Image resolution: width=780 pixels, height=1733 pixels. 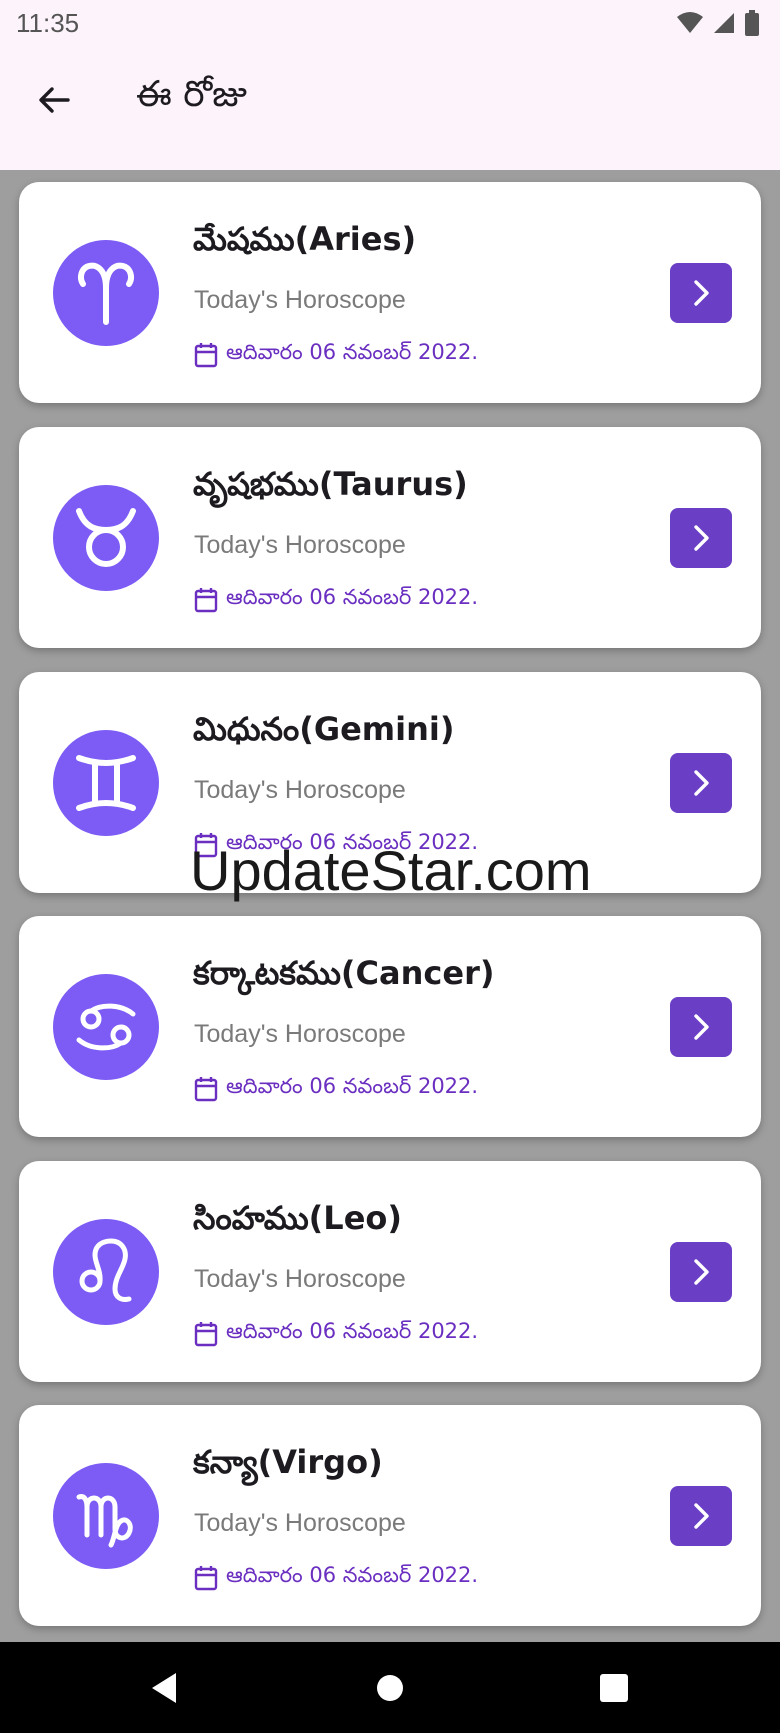 I want to click on arrow-left-icon, so click(x=54, y=100).